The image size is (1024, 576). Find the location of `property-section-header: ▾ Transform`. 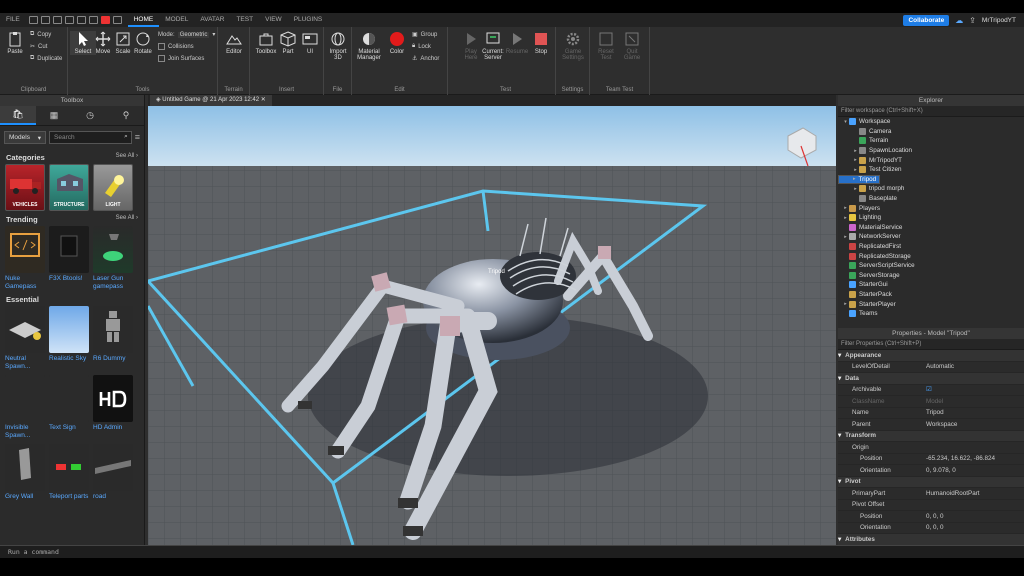

property-section-header: ▾ Transform is located at coordinates (931, 436).